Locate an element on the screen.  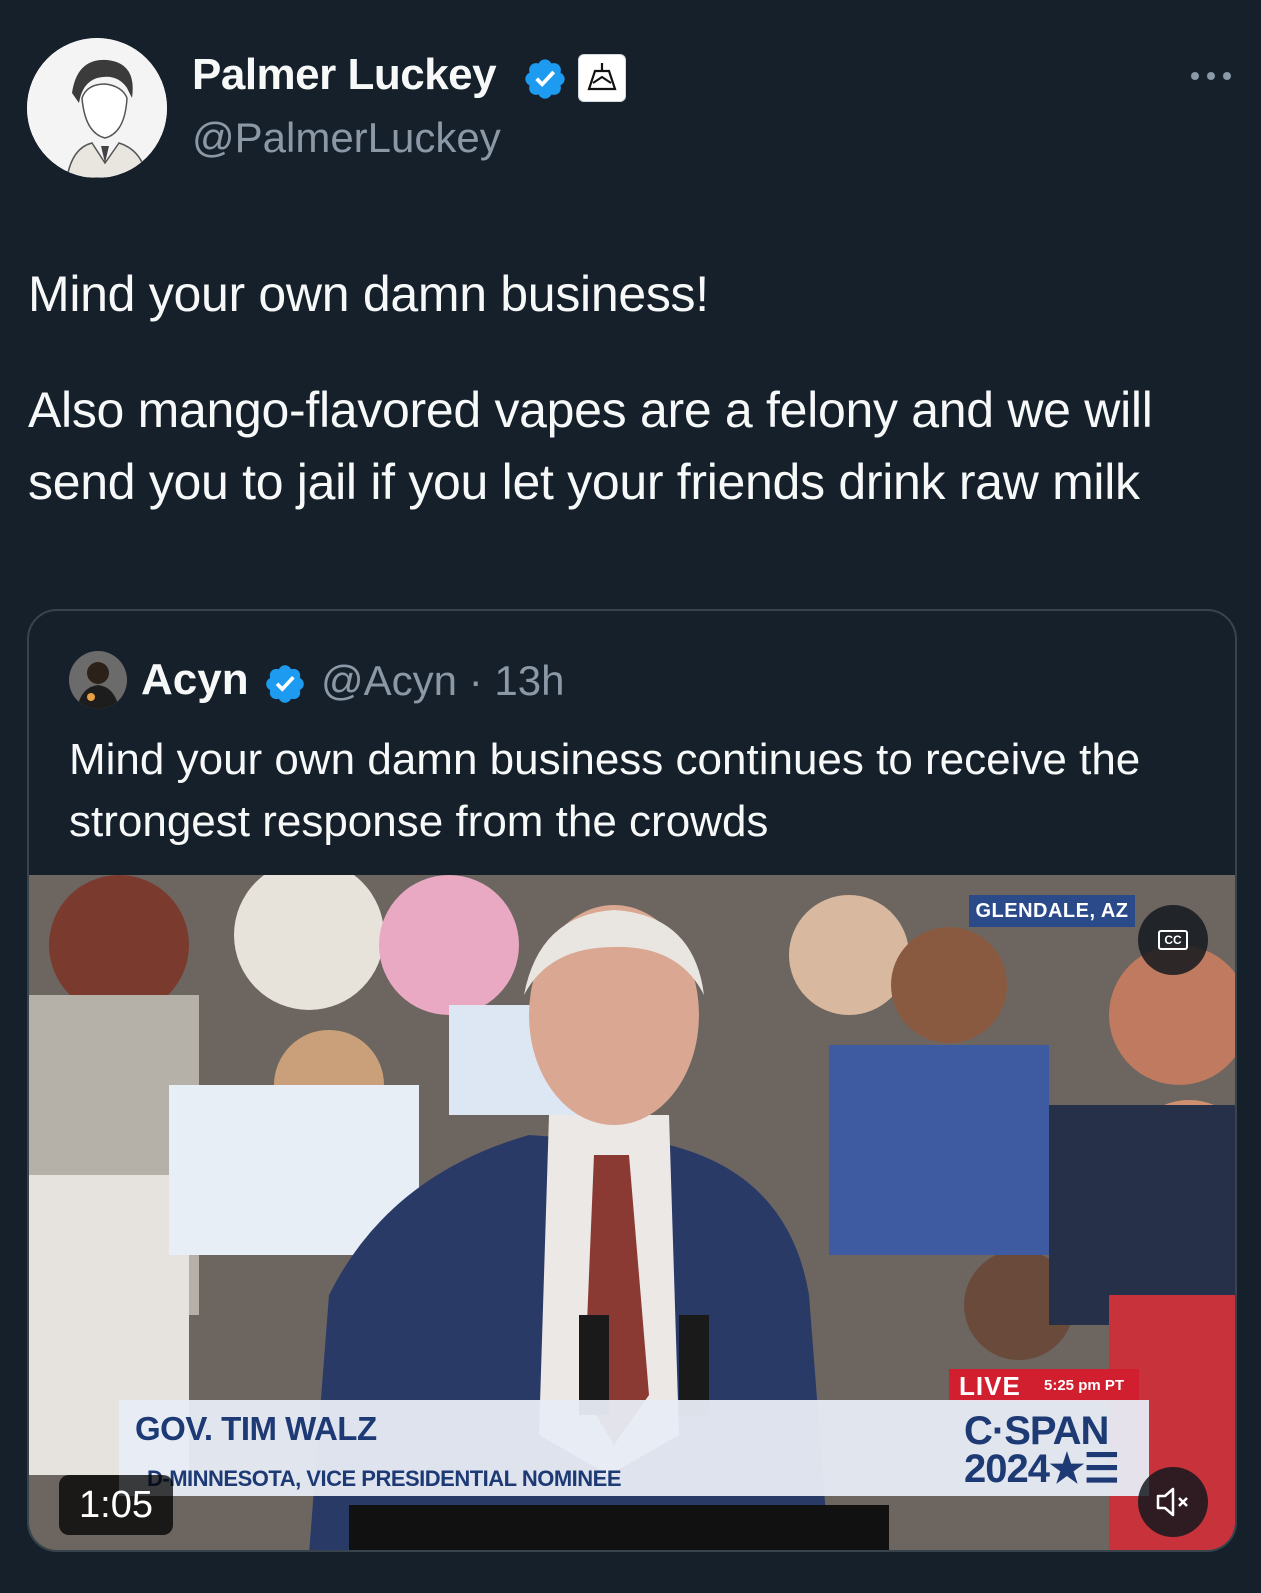
live-label: LIVE is located at coordinates (990, 1386).